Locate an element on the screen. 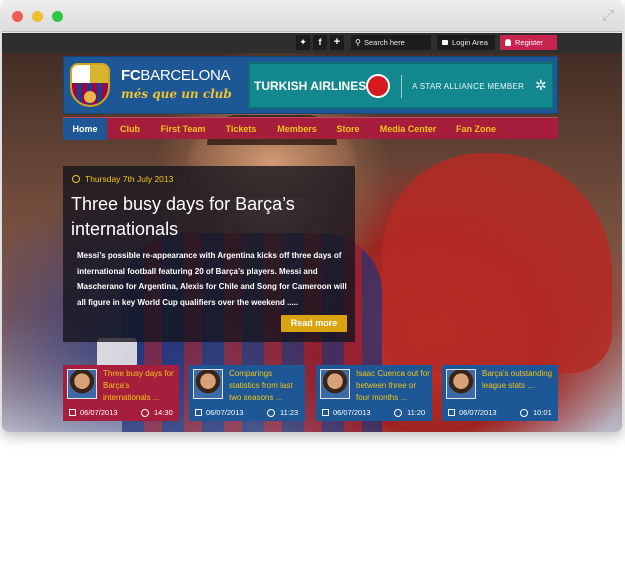 The width and height of the screenshot is (625, 565). news-card-meta: 06/07/2013 14:30 is located at coordinates (121, 413).